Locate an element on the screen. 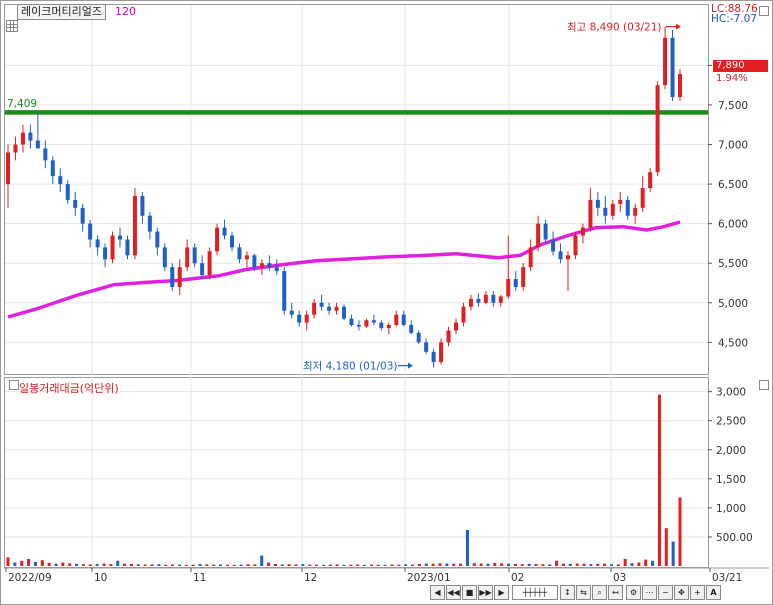  stock-name: 레이크머티리얼즈 is located at coordinates (61, 11).